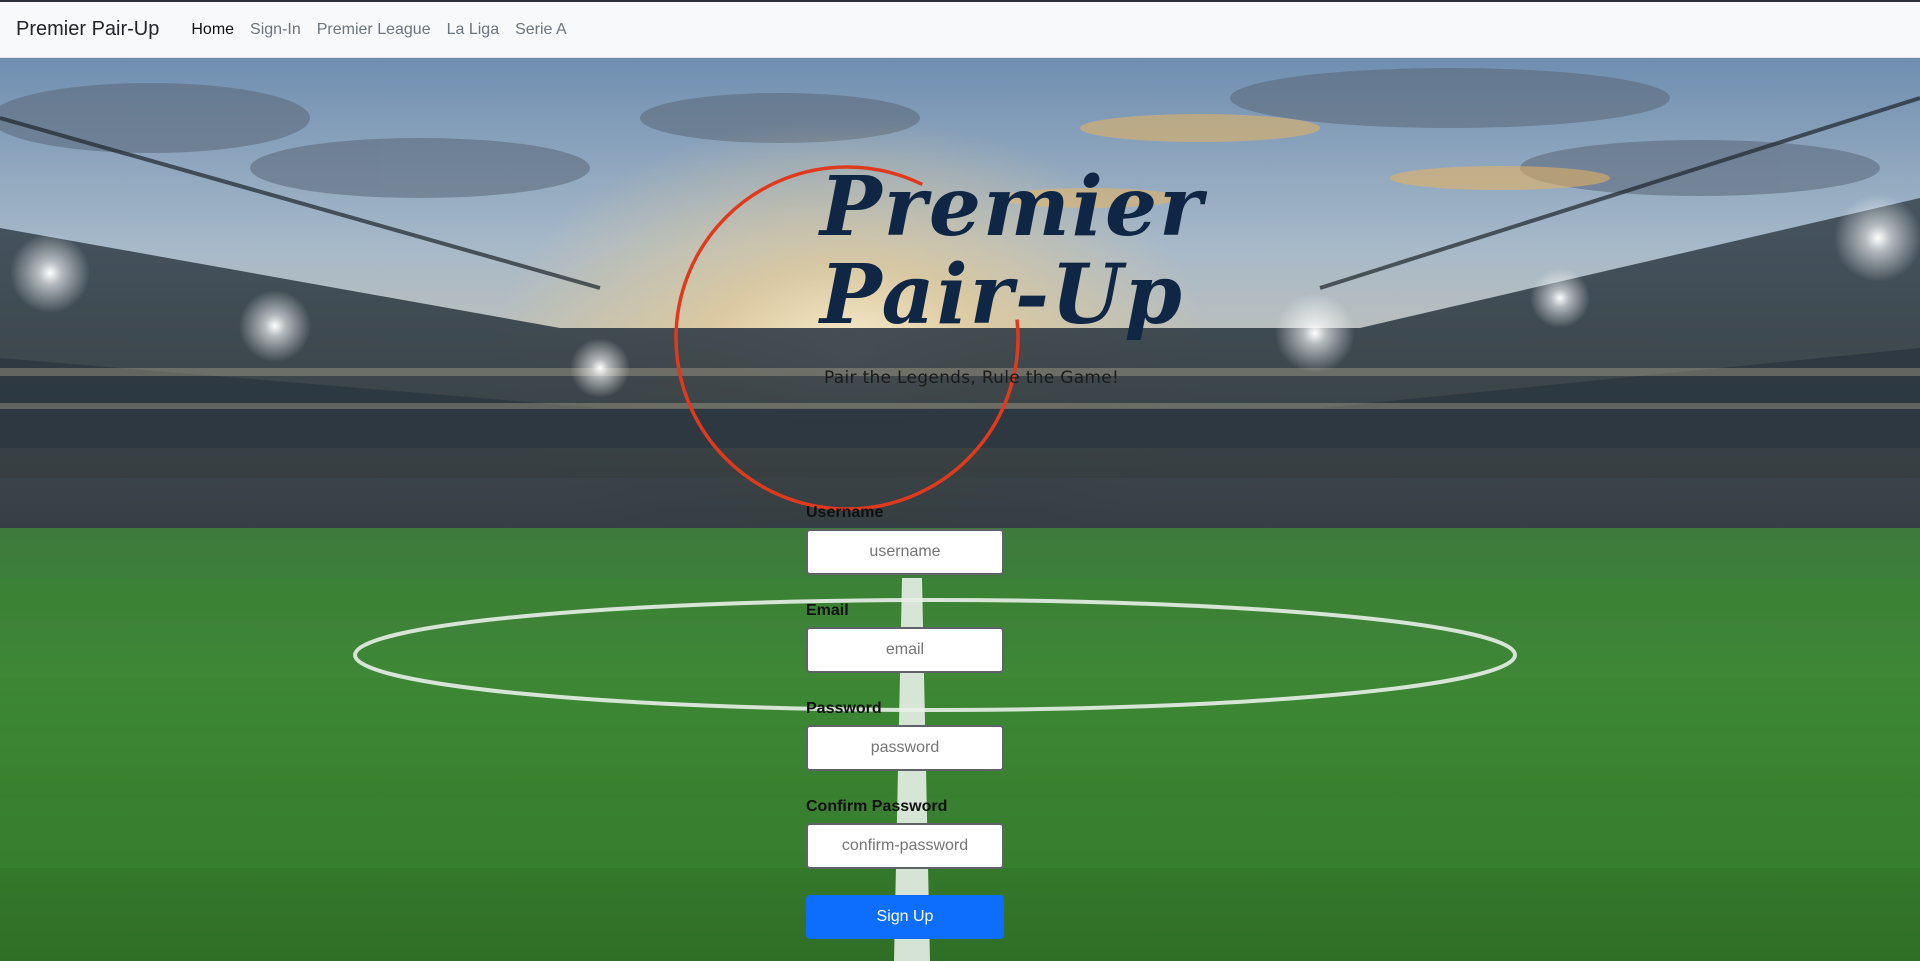 This screenshot has height=961, width=1920. Describe the element at coordinates (1012, 207) in the screenshot. I see `logo-title-line-1: Premier` at that location.